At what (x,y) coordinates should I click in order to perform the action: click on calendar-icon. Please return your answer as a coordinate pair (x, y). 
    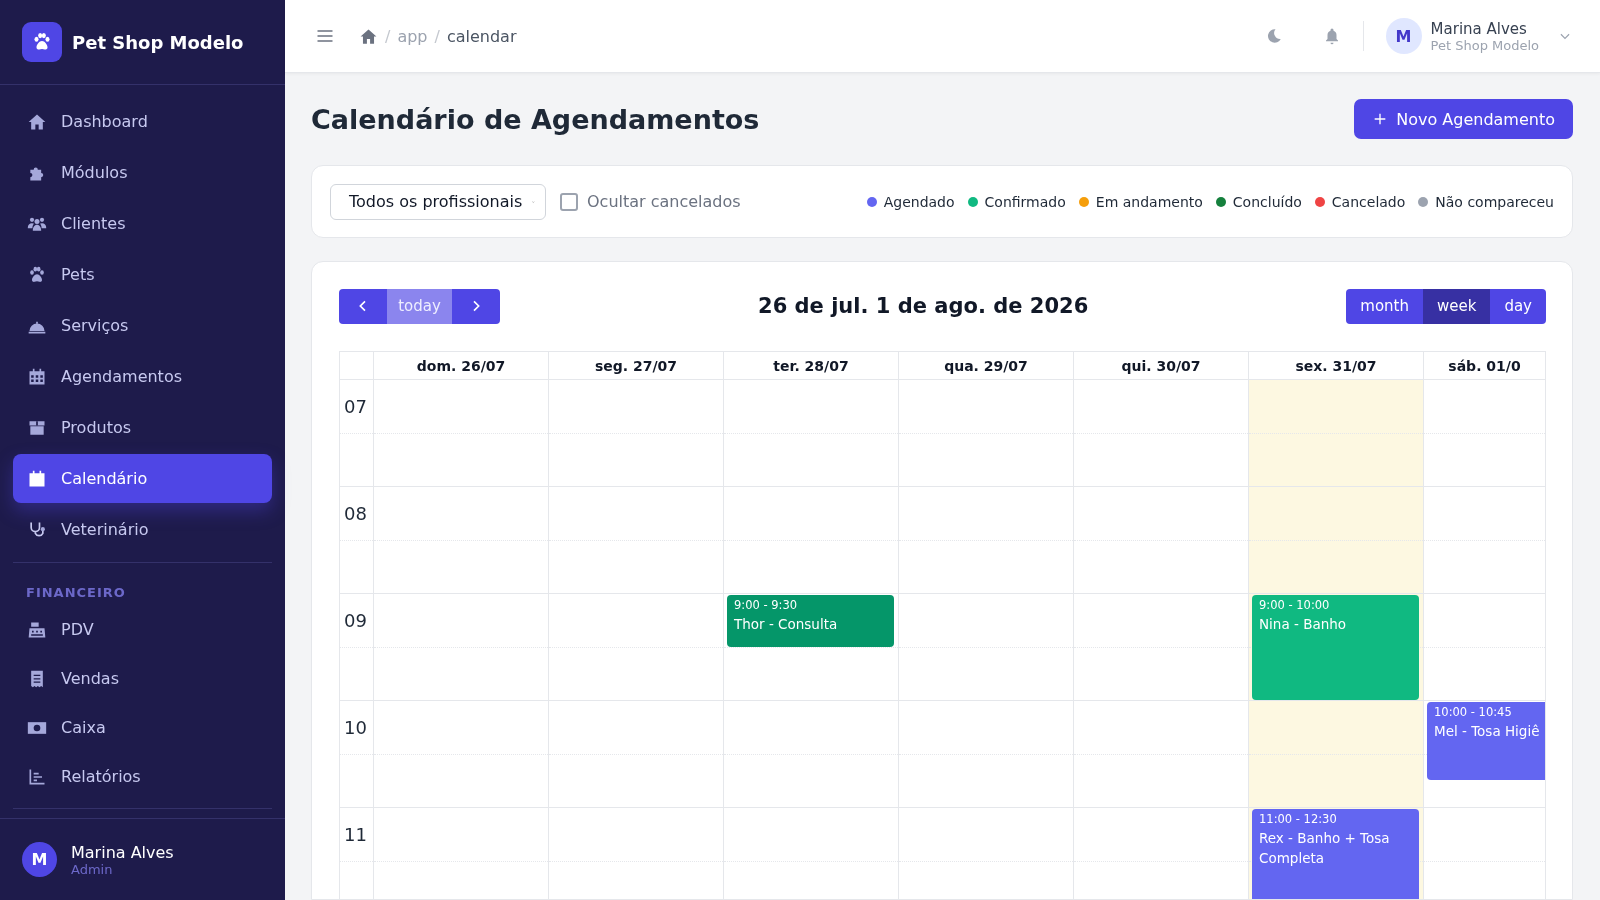
    Looking at the image, I should click on (37, 478).